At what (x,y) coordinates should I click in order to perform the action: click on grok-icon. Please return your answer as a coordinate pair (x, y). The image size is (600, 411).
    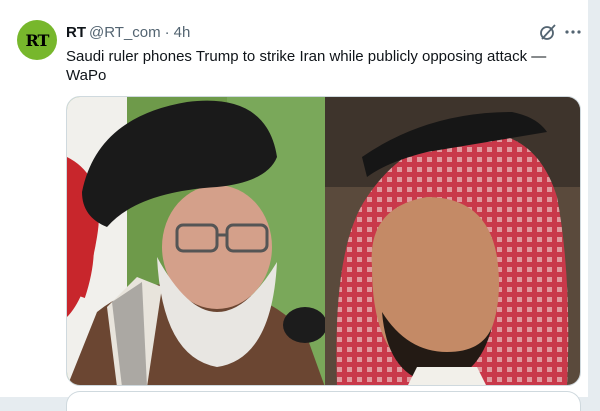
    Looking at the image, I should click on (548, 32).